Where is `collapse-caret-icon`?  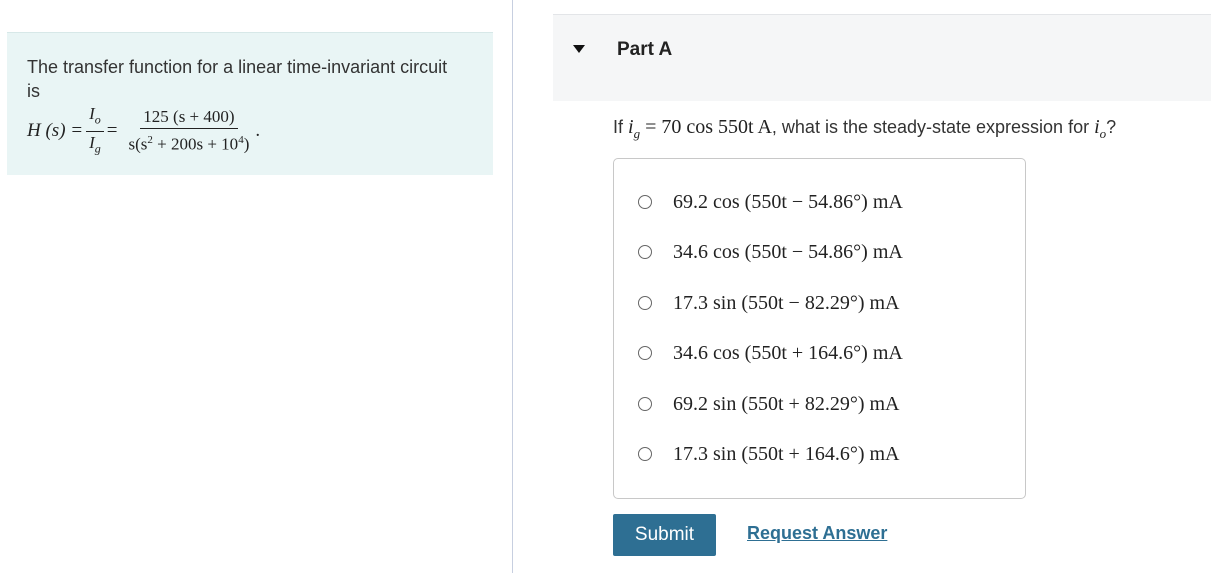
collapse-caret-icon is located at coordinates (579, 49).